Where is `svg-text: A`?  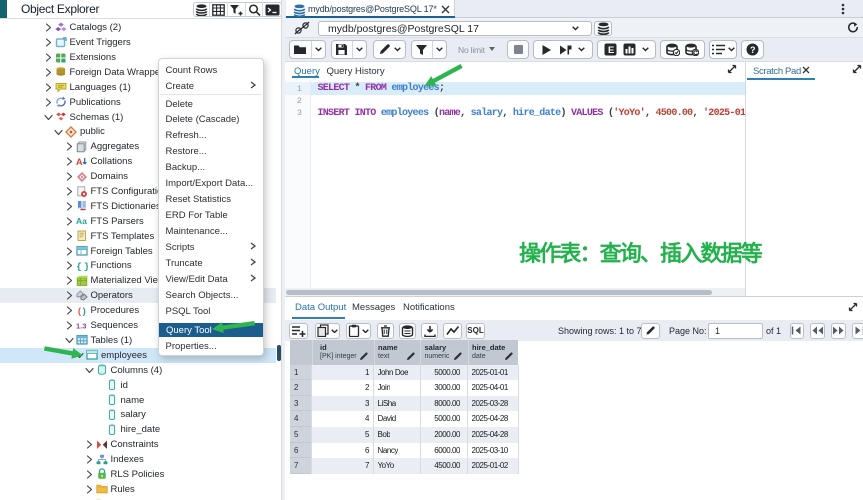 svg-text: A is located at coordinates (79, 162).